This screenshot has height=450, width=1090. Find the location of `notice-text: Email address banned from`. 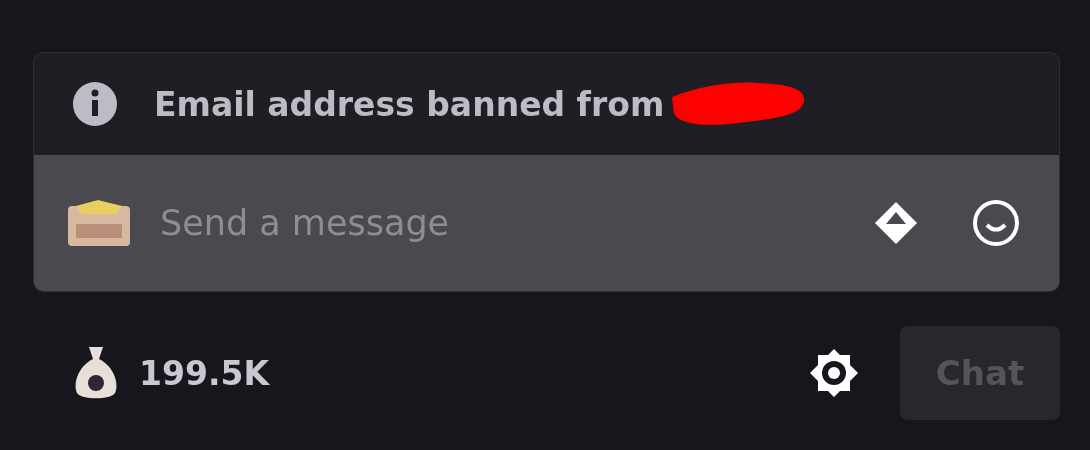

notice-text: Email address banned from is located at coordinates (409, 104).